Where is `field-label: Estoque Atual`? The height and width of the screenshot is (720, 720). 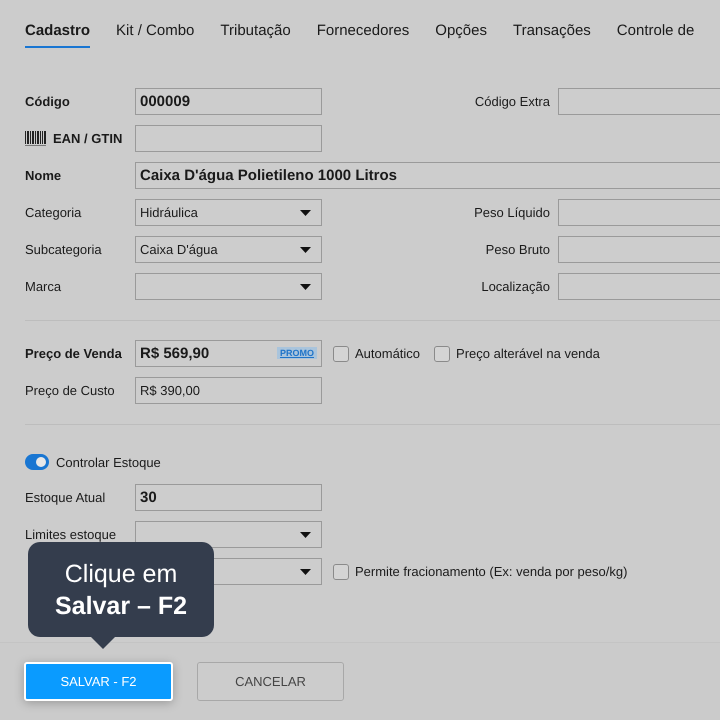 field-label: Estoque Atual is located at coordinates (65, 497).